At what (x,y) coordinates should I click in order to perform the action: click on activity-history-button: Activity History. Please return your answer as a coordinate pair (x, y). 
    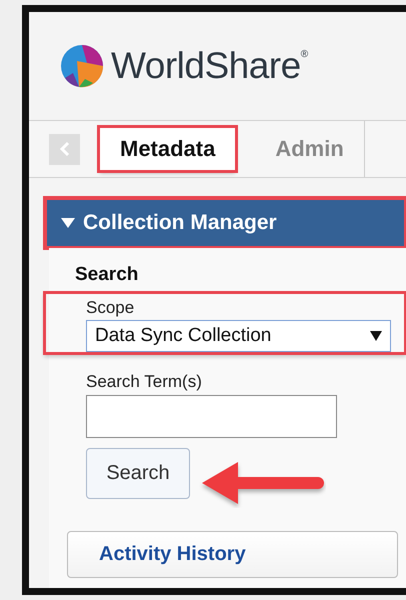
    Looking at the image, I should click on (232, 554).